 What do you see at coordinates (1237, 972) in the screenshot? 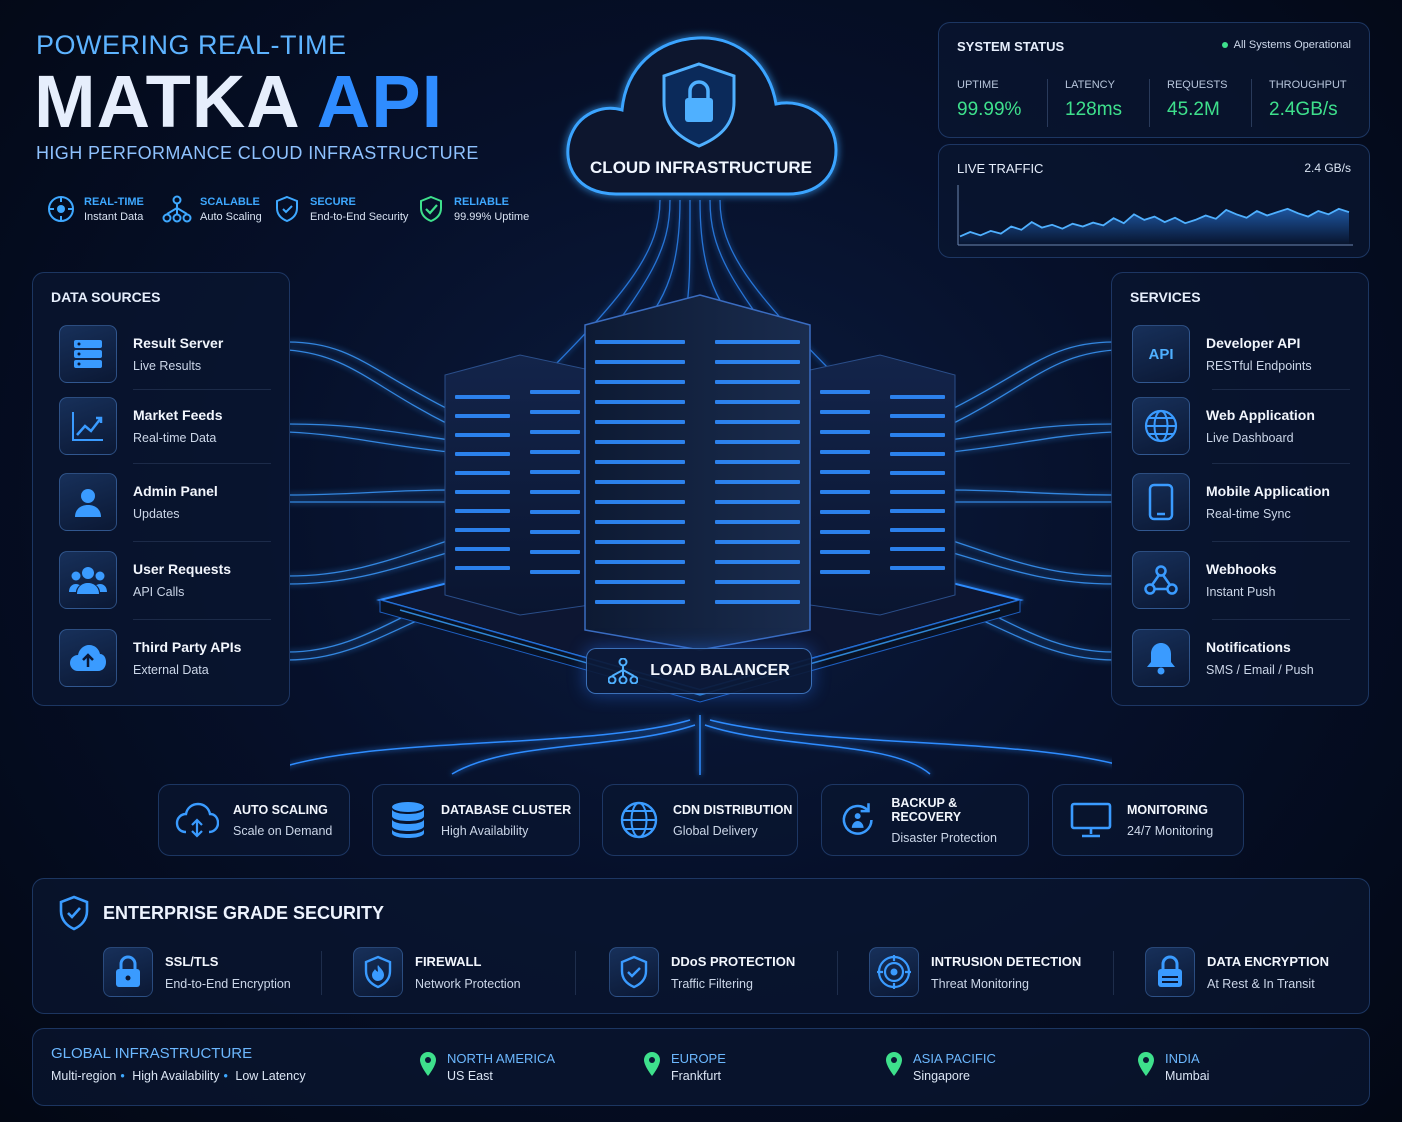
I see `security-item-encryption: DATA ENCRYPTION At Rest & In Transit` at bounding box center [1237, 972].